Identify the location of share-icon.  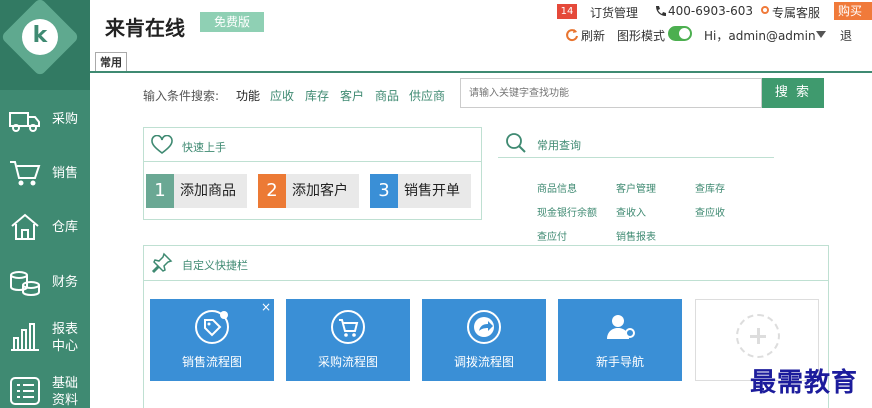
(484, 327).